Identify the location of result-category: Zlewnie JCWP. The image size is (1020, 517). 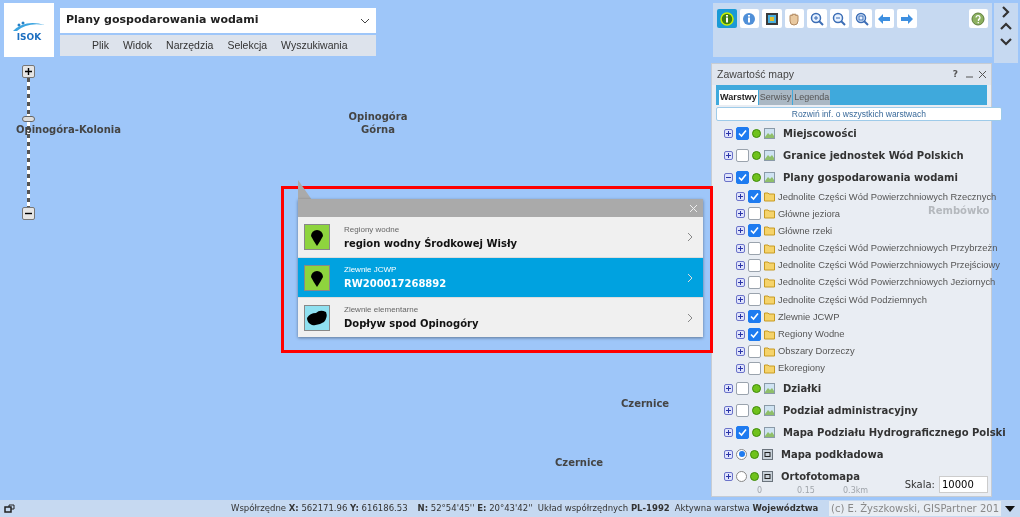
(371, 270).